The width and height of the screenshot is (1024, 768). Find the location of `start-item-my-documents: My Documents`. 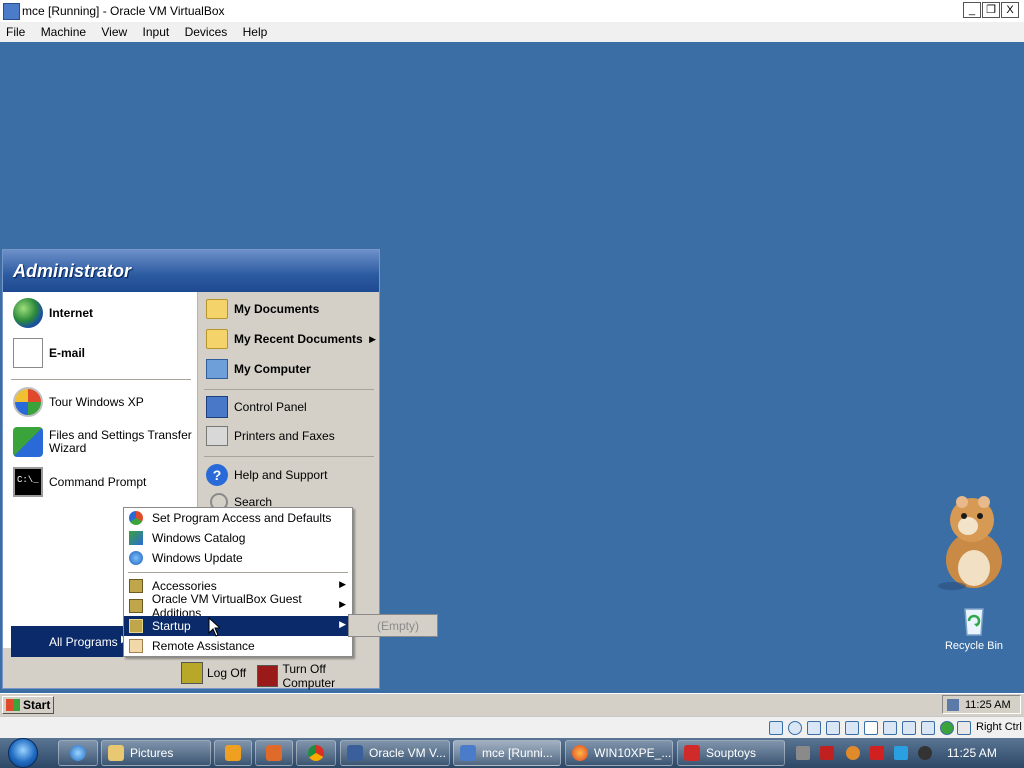

start-item-my-documents: My Documents is located at coordinates (262, 309).